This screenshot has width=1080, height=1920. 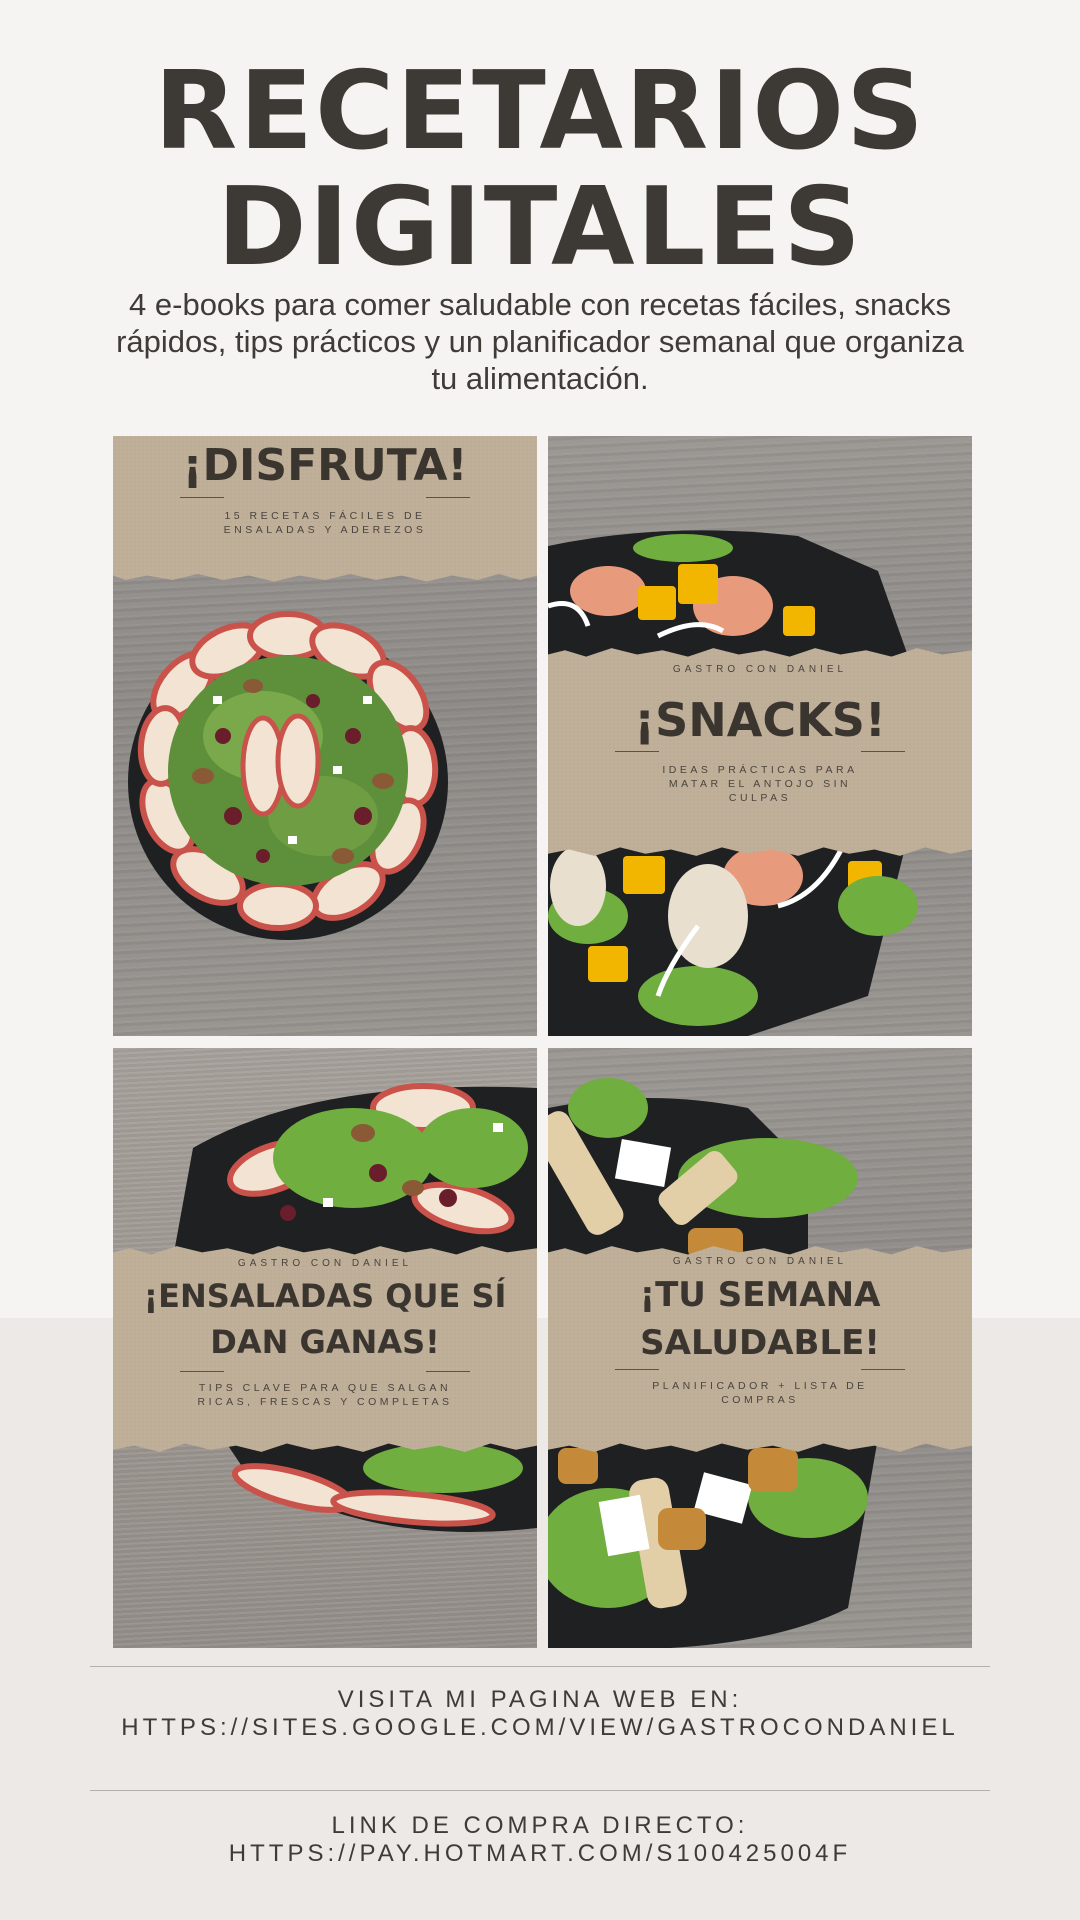 What do you see at coordinates (540, 1699) in the screenshot?
I see `website-label: VISITA MI PAGINA WEB EN:` at bounding box center [540, 1699].